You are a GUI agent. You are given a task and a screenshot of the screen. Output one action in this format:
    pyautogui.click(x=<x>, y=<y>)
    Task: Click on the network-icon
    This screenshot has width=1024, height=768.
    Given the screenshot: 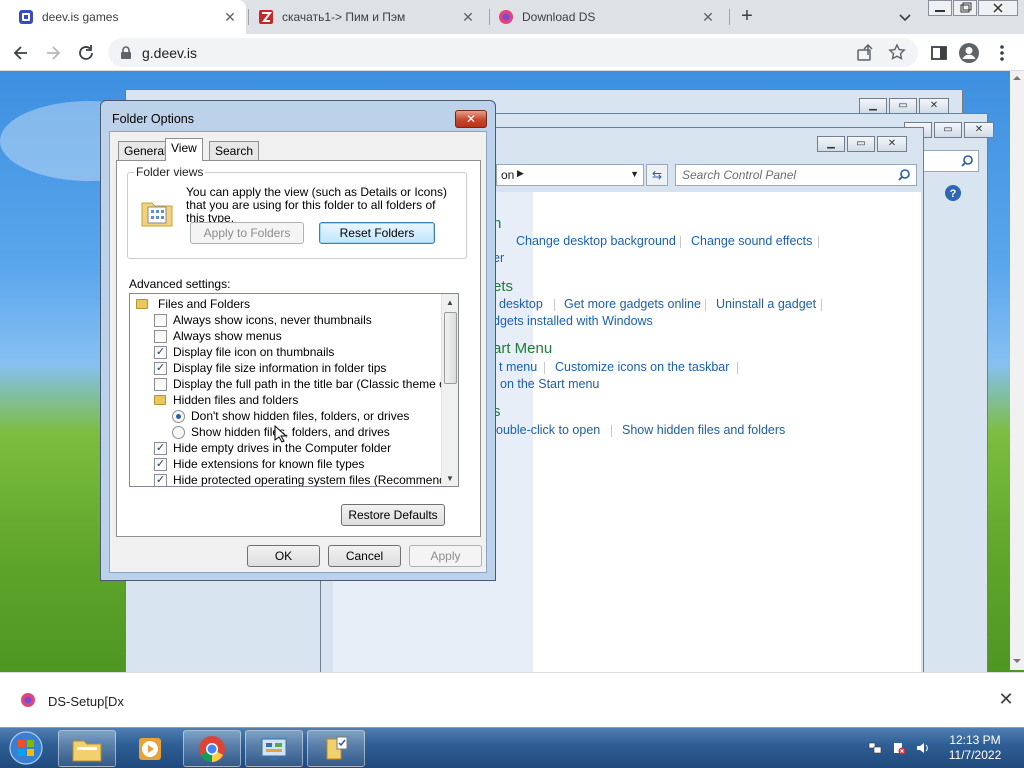 What is the action you would take?
    pyautogui.click(x=875, y=748)
    